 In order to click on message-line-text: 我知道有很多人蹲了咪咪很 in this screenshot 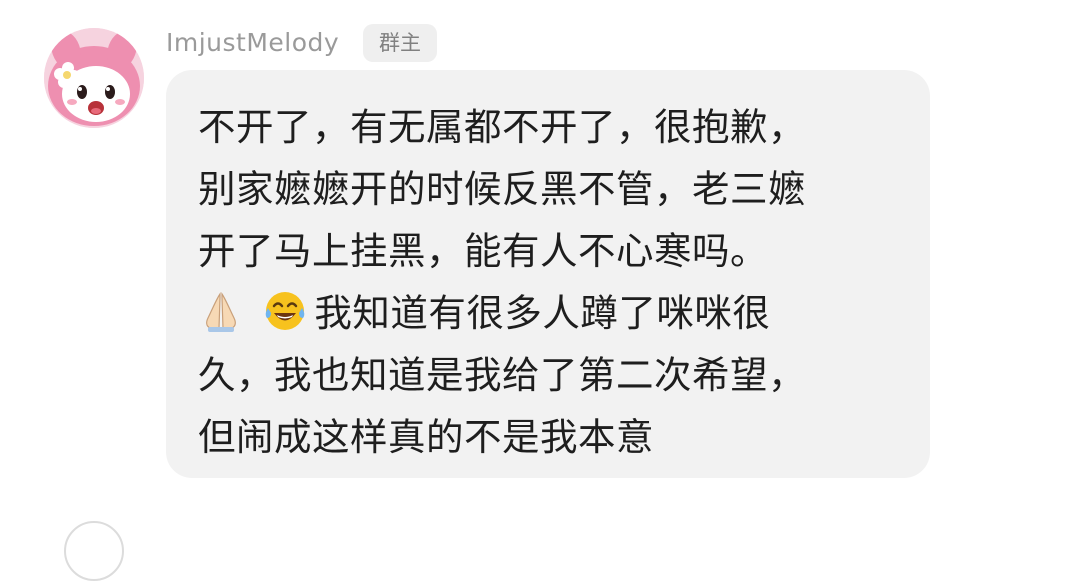, I will do `click(542, 313)`.